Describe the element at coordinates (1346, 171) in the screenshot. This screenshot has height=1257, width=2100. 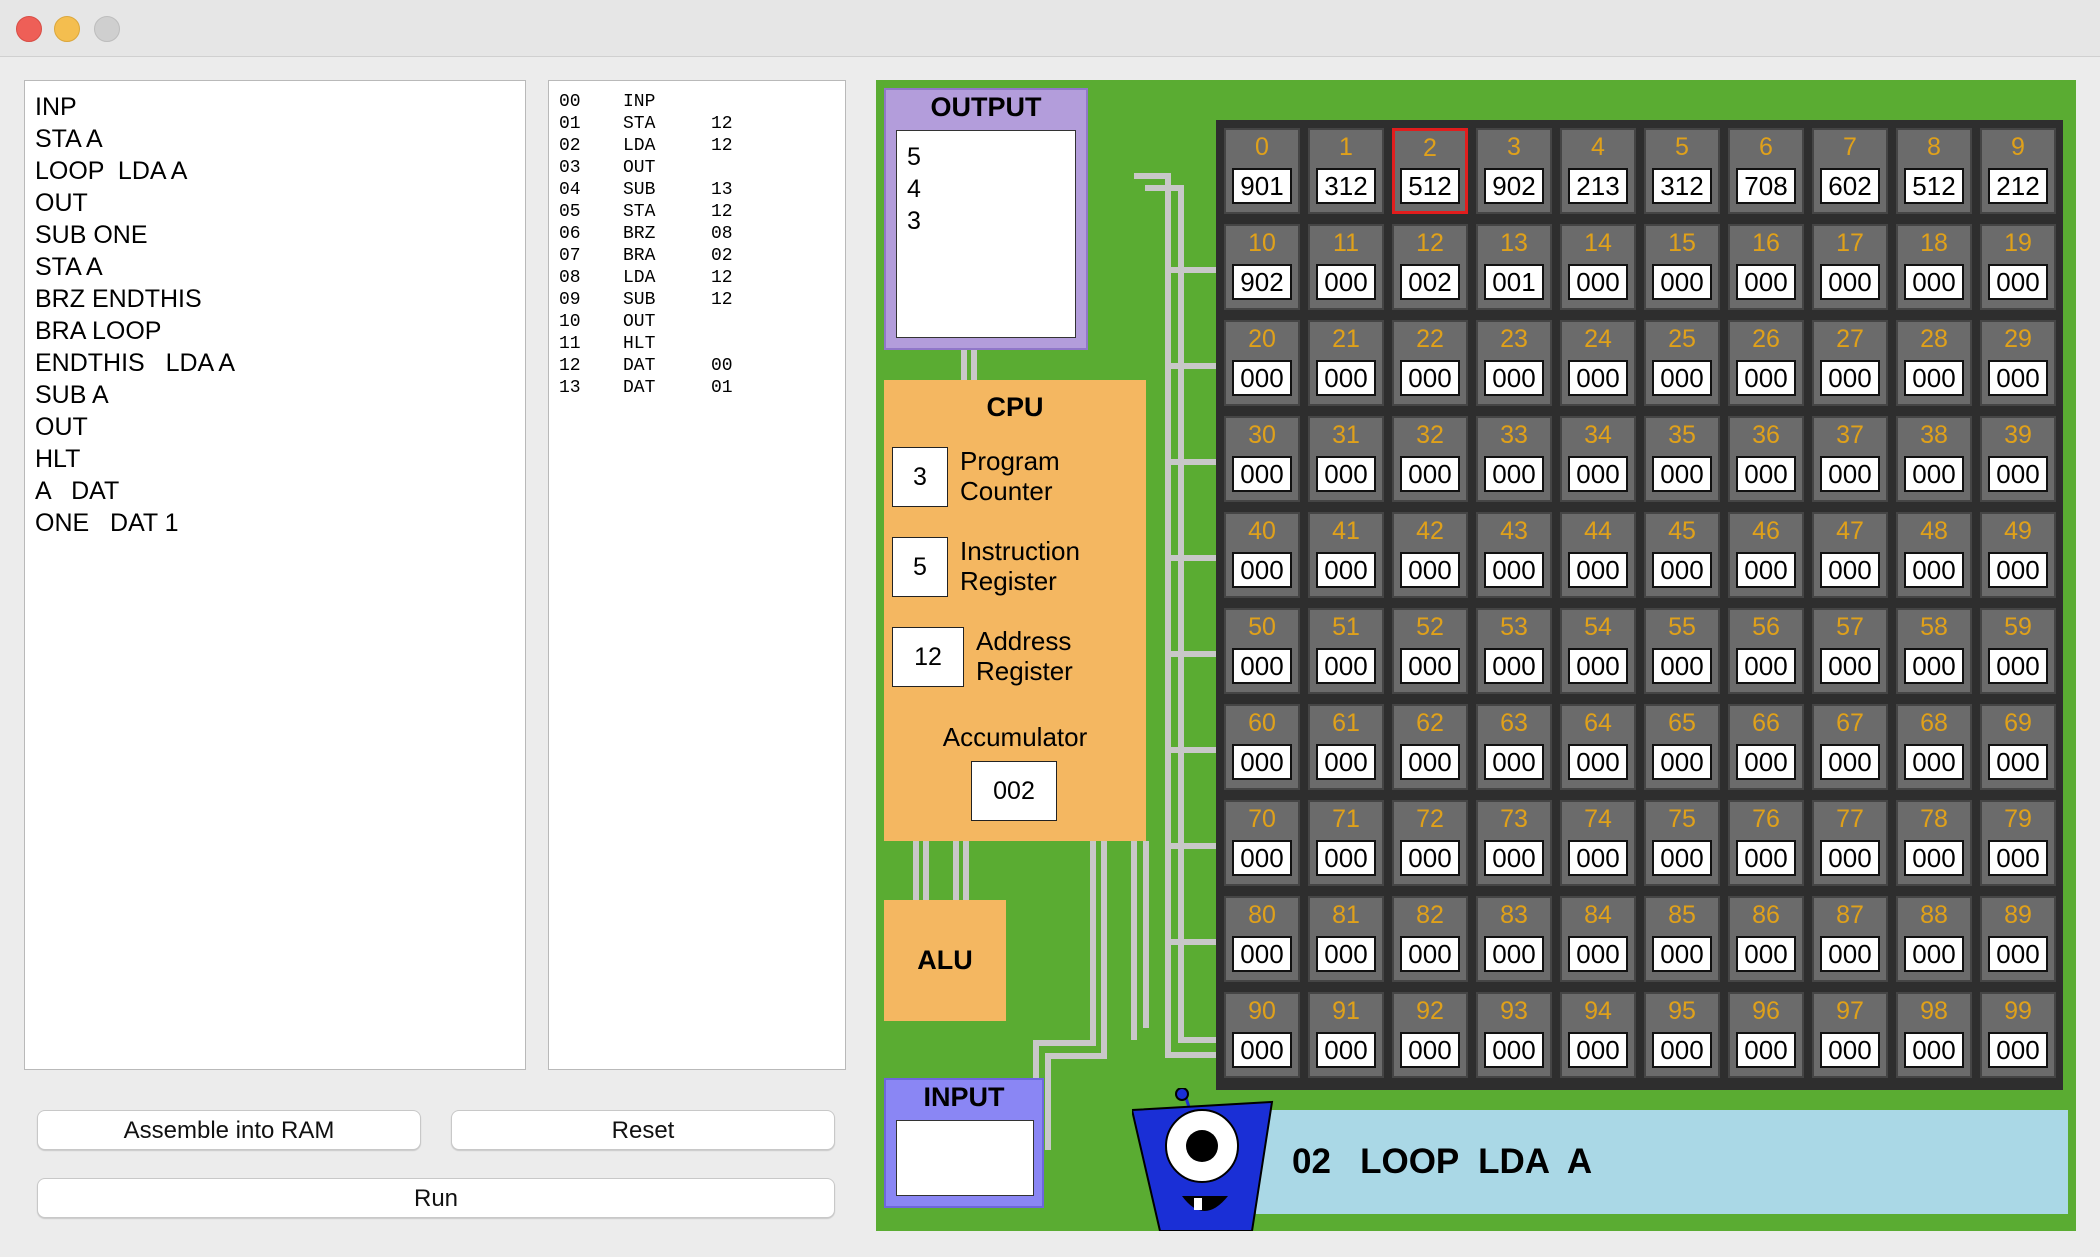
I see `ram-cell: 1 312` at that location.